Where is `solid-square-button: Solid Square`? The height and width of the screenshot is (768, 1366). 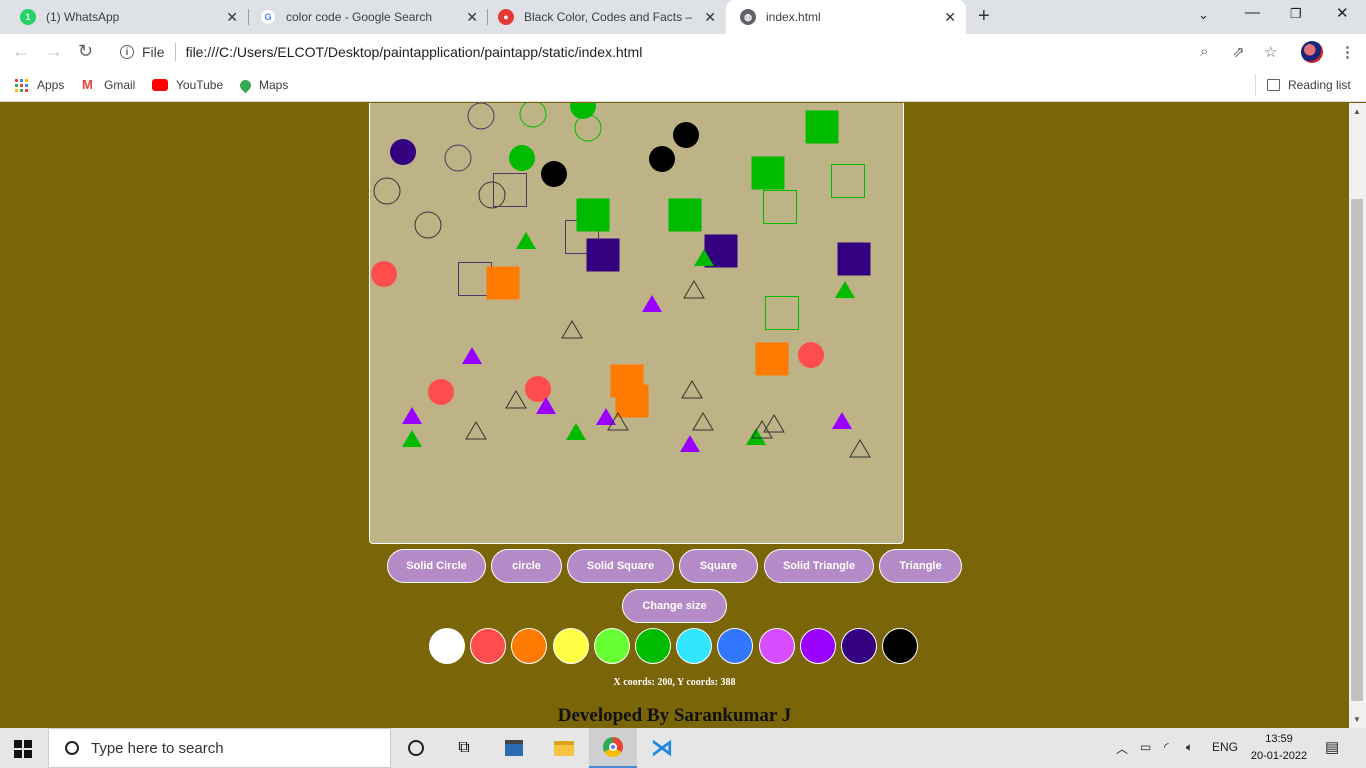
solid-square-button: Solid Square is located at coordinates (620, 566).